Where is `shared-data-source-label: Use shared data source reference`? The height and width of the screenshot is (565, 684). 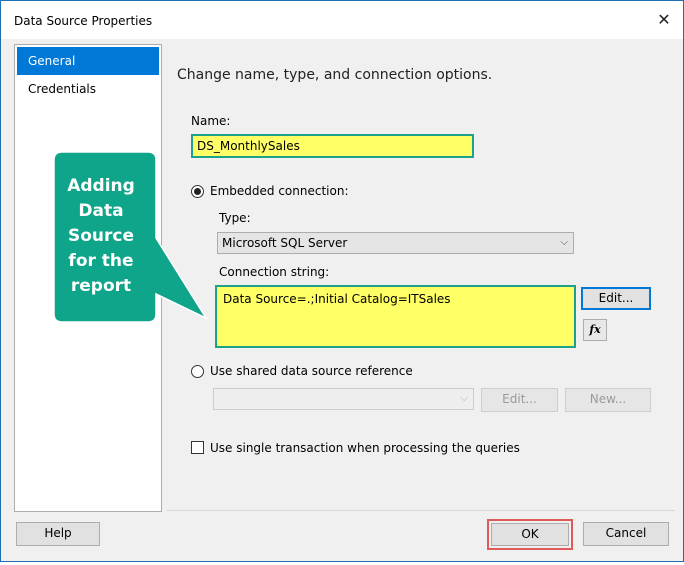
shared-data-source-label: Use shared data source reference is located at coordinates (311, 371).